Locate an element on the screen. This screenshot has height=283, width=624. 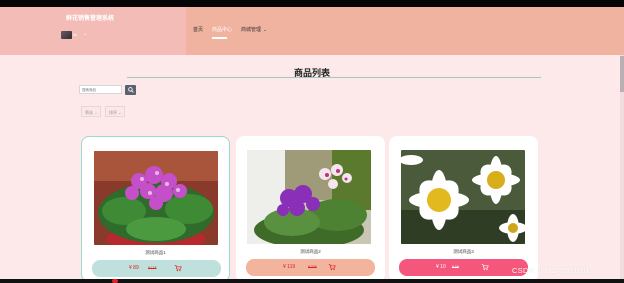
nav-item-home: 首页 is located at coordinates (198, 29).